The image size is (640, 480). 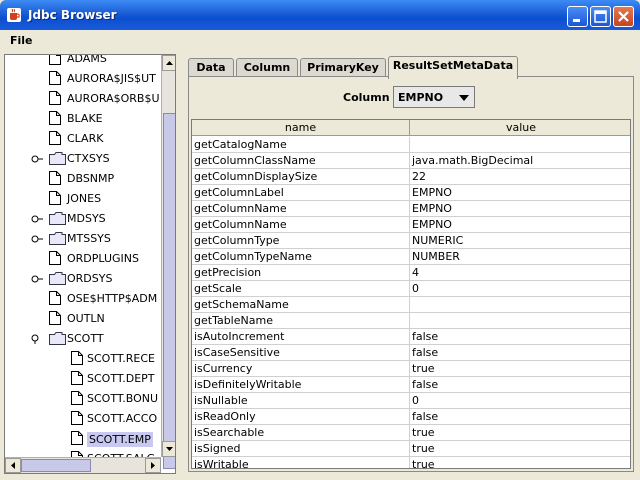 What do you see at coordinates (411, 462) in the screenshot?
I see `table-row: isWritable true` at bounding box center [411, 462].